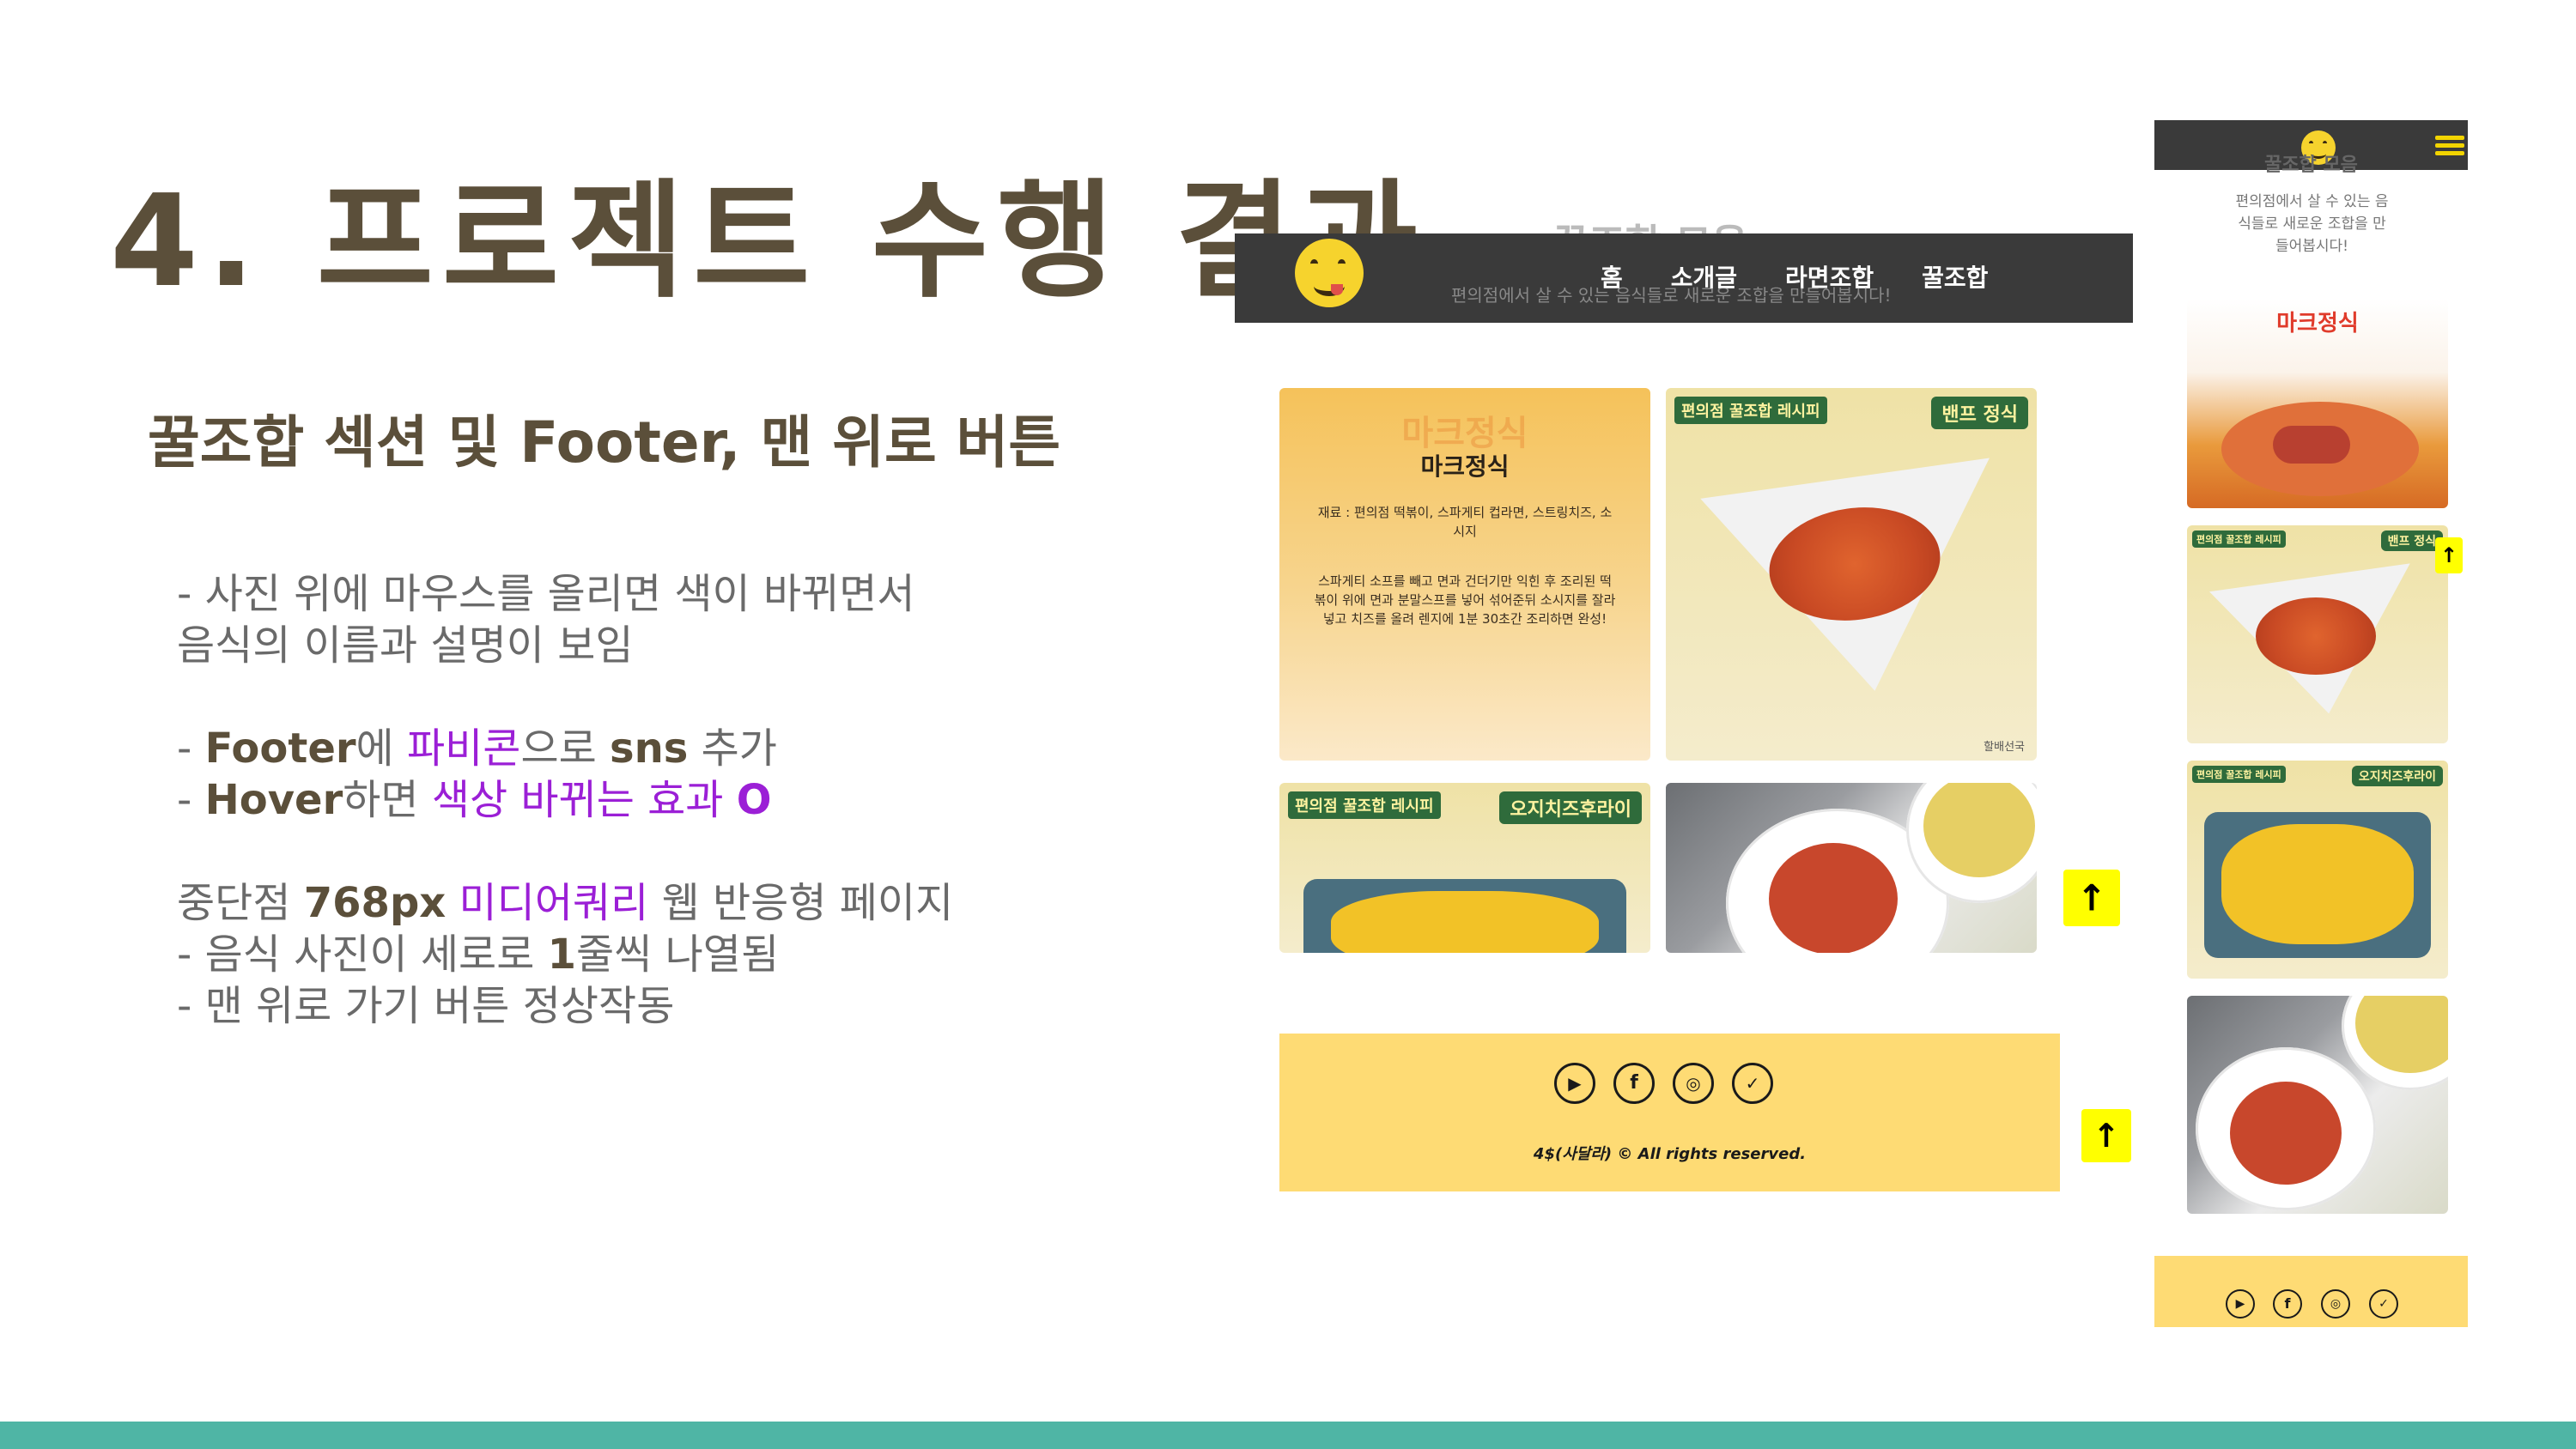 This screenshot has height=1449, width=2576. What do you see at coordinates (1671, 295) in the screenshot?
I see `ghost-section-desc: 편의점에서 살 수 있는 음식들로 새로운 조합을 만들어봅시다!` at bounding box center [1671, 295].